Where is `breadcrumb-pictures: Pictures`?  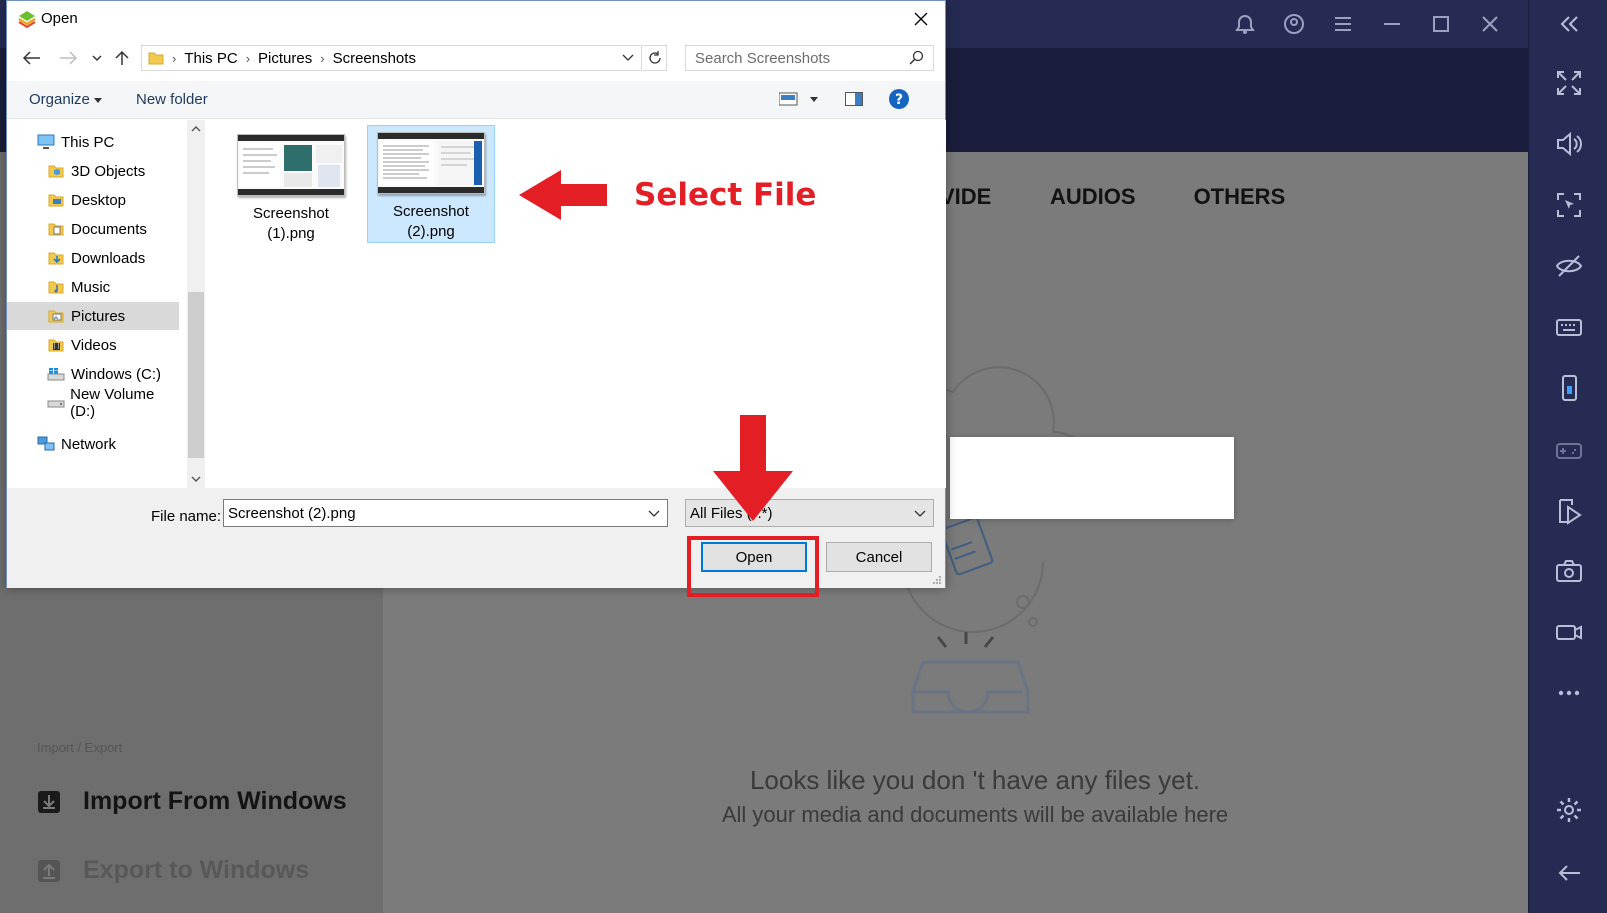 breadcrumb-pictures: Pictures is located at coordinates (285, 58).